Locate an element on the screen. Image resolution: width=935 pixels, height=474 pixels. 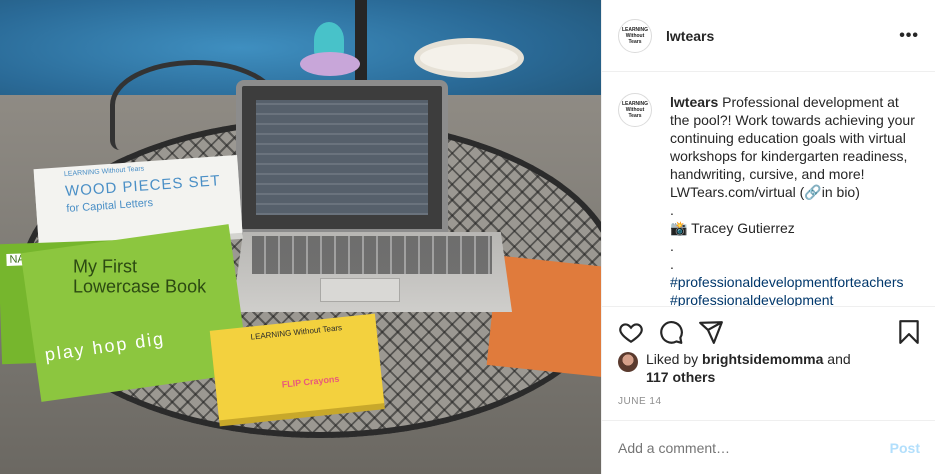
caption-avatar-line2: Without Tears is located at coordinates (635, 113).